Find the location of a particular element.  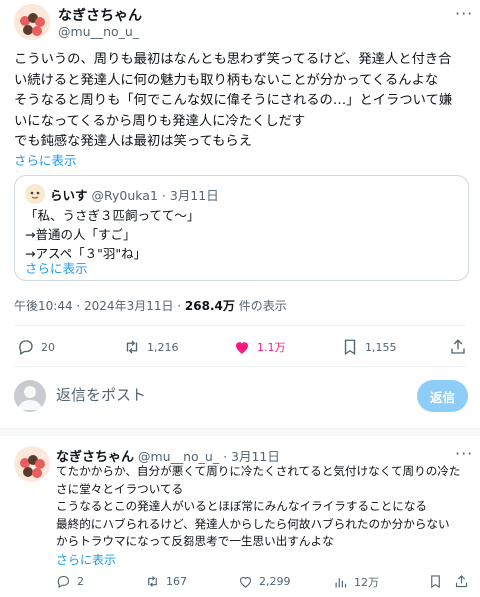

bookmark-action: 1,155 is located at coordinates (369, 347).